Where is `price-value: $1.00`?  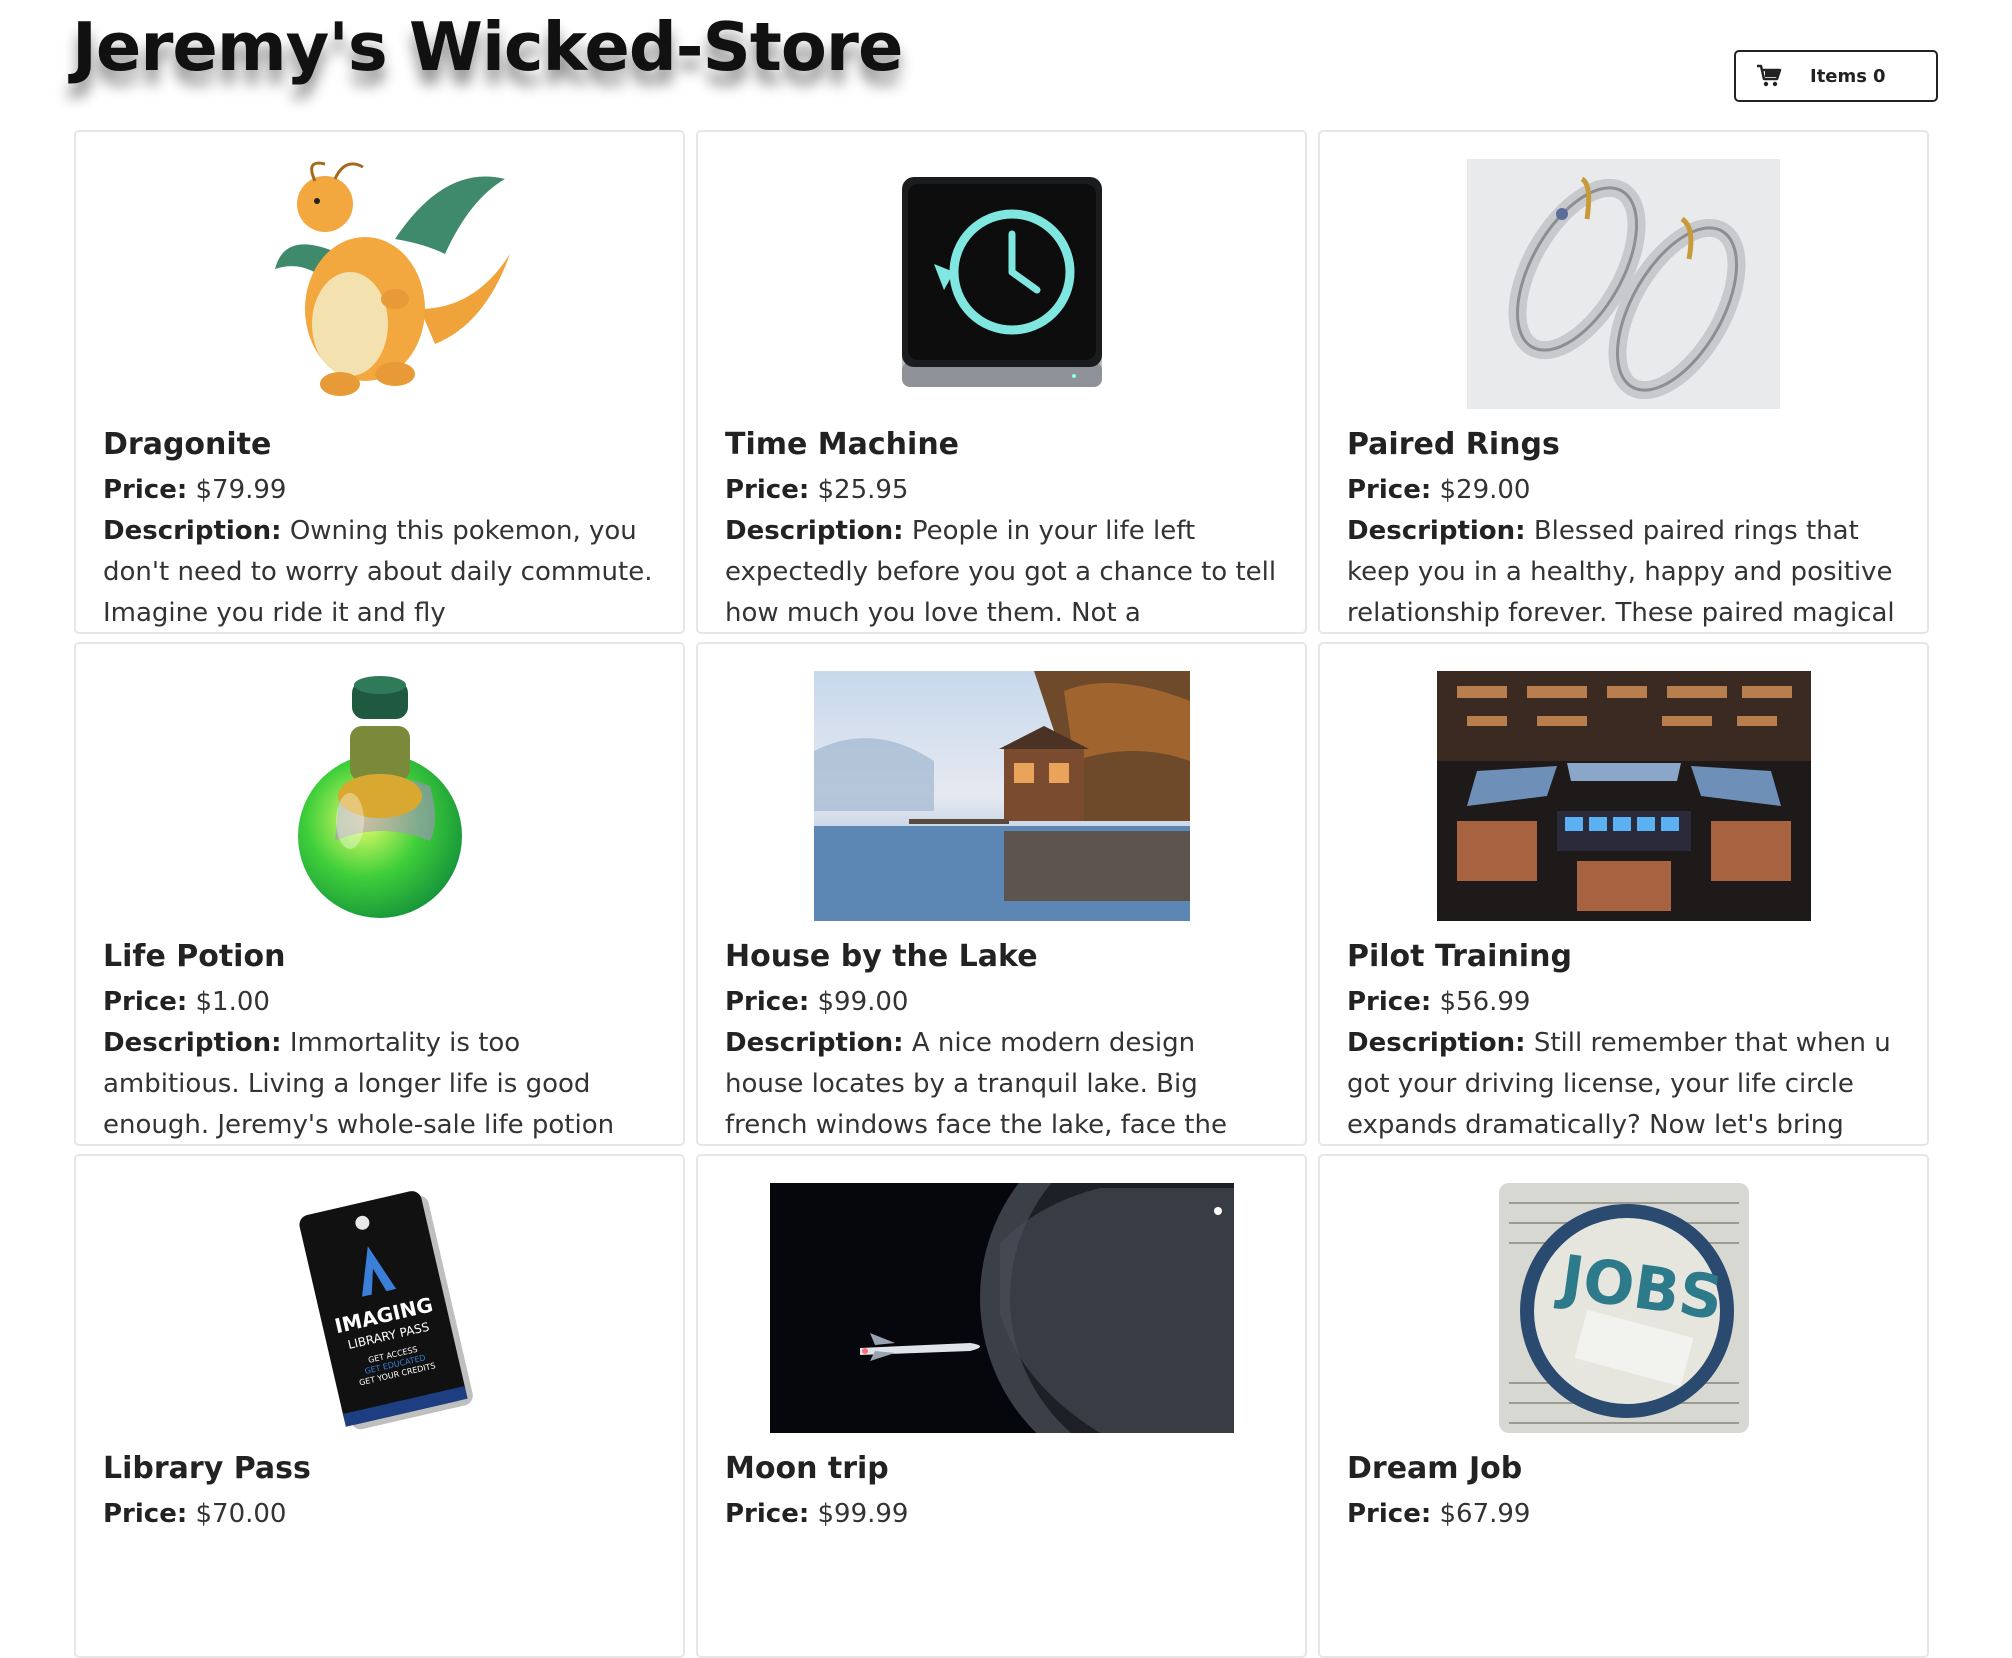
price-value: $1.00 is located at coordinates (232, 1002).